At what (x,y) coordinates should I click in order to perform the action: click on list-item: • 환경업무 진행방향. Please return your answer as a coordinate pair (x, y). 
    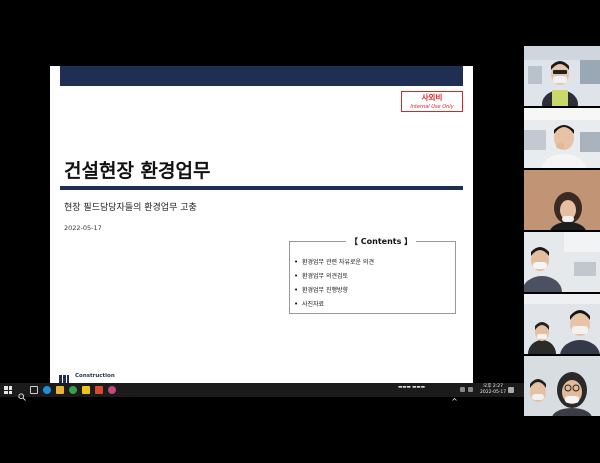
    Looking at the image, I should click on (334, 290).